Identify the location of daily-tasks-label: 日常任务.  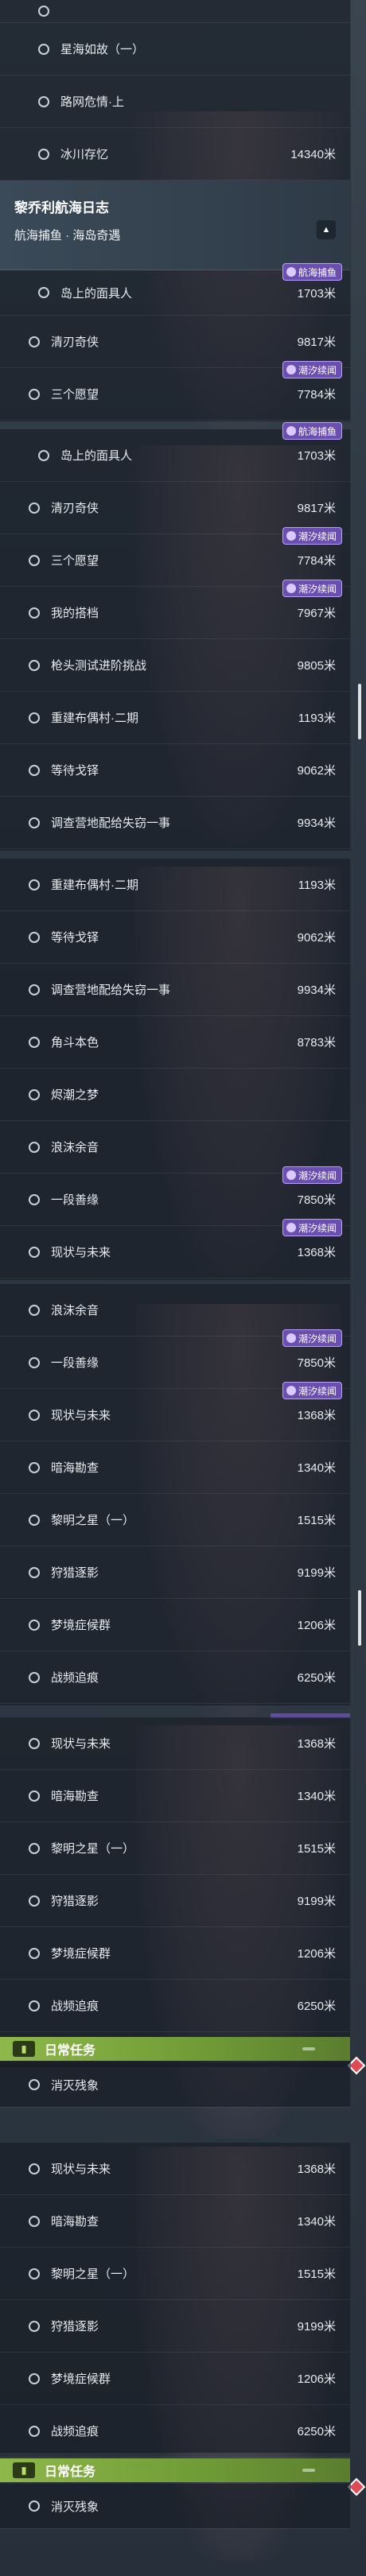
(70, 2051).